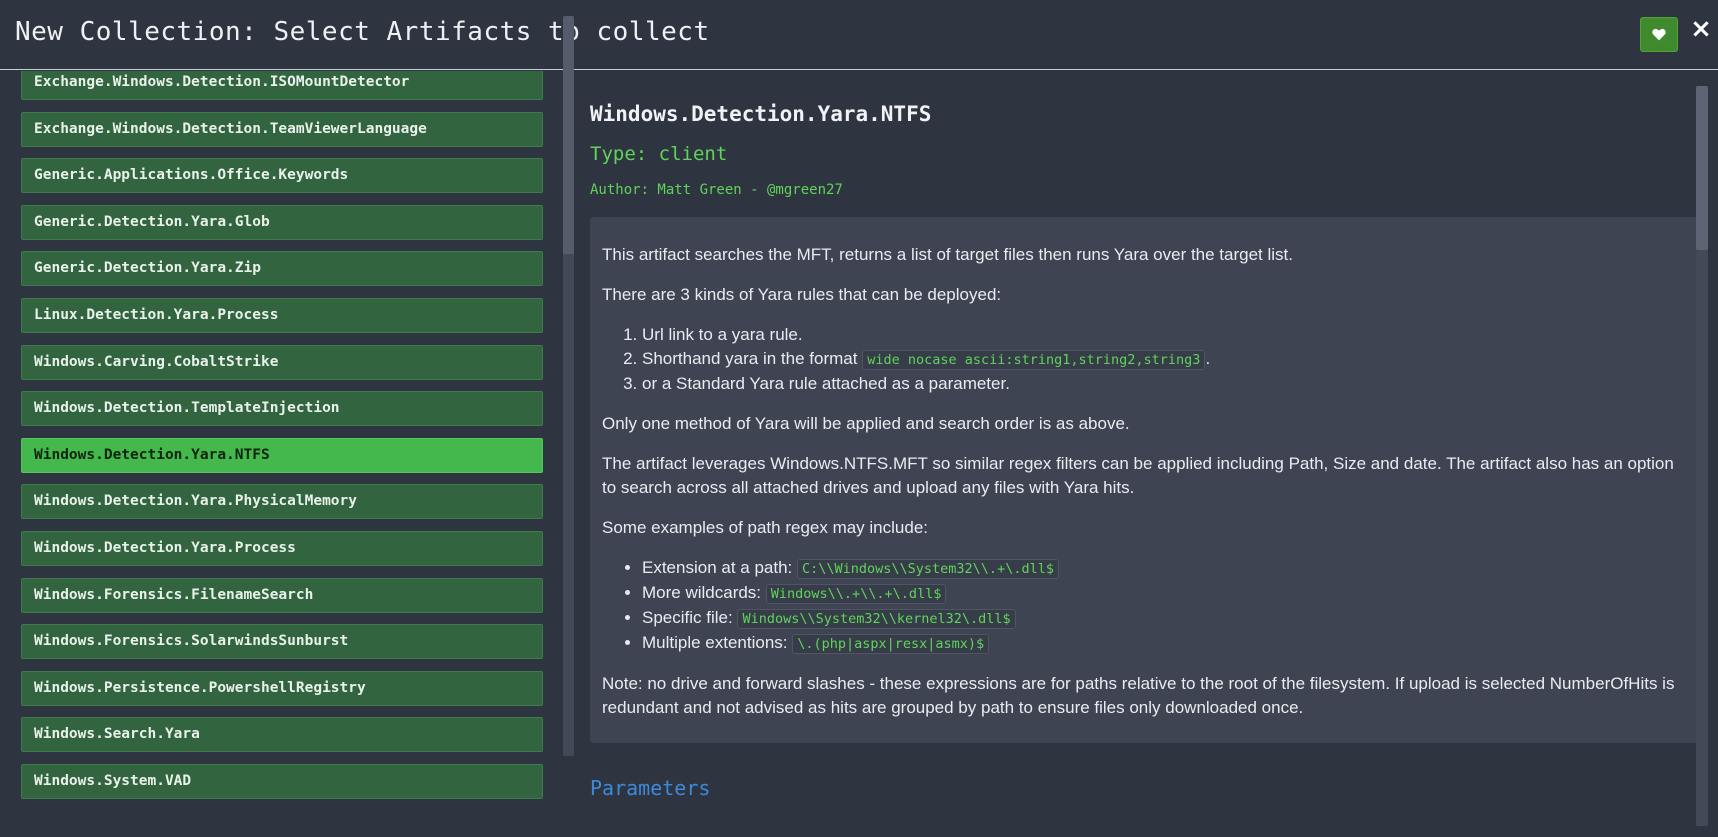 The height and width of the screenshot is (837, 1718). What do you see at coordinates (282, 548) in the screenshot?
I see `artifact-item: Windows.Detection.Yara.Process` at bounding box center [282, 548].